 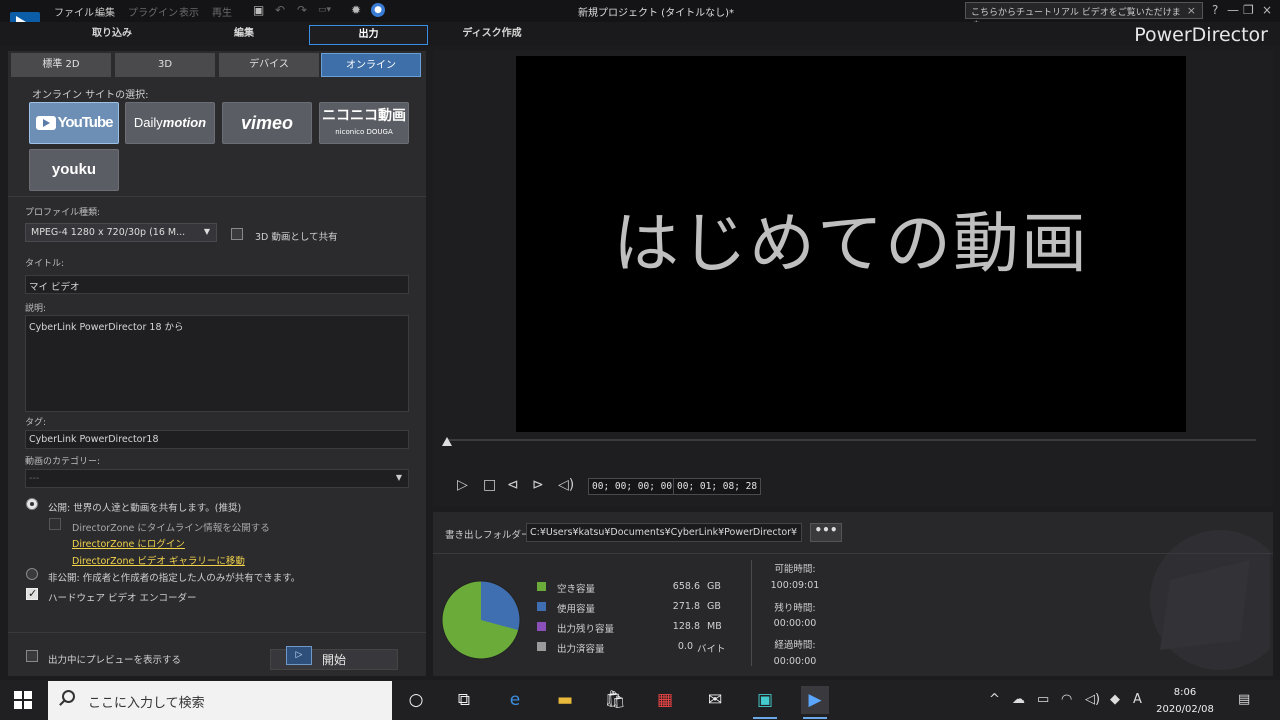 I want to click on profile-select: MPEG-4 1280 x 720/30p (16 M... ▼, so click(x=121, y=232).